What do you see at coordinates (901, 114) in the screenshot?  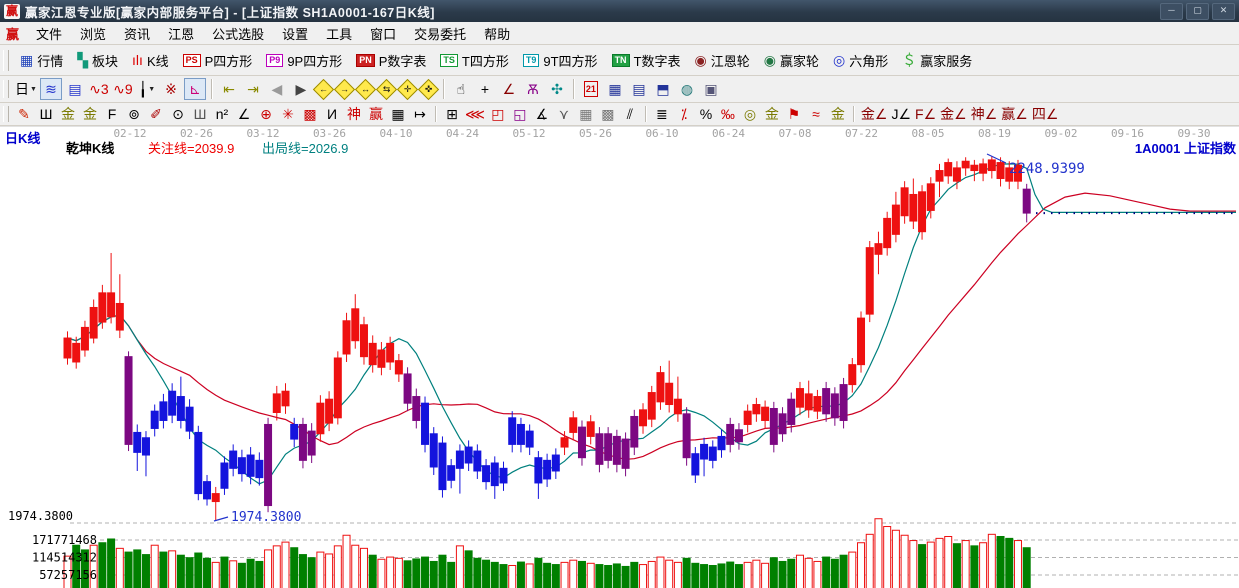 I see `j-angle-button: J∠` at bounding box center [901, 114].